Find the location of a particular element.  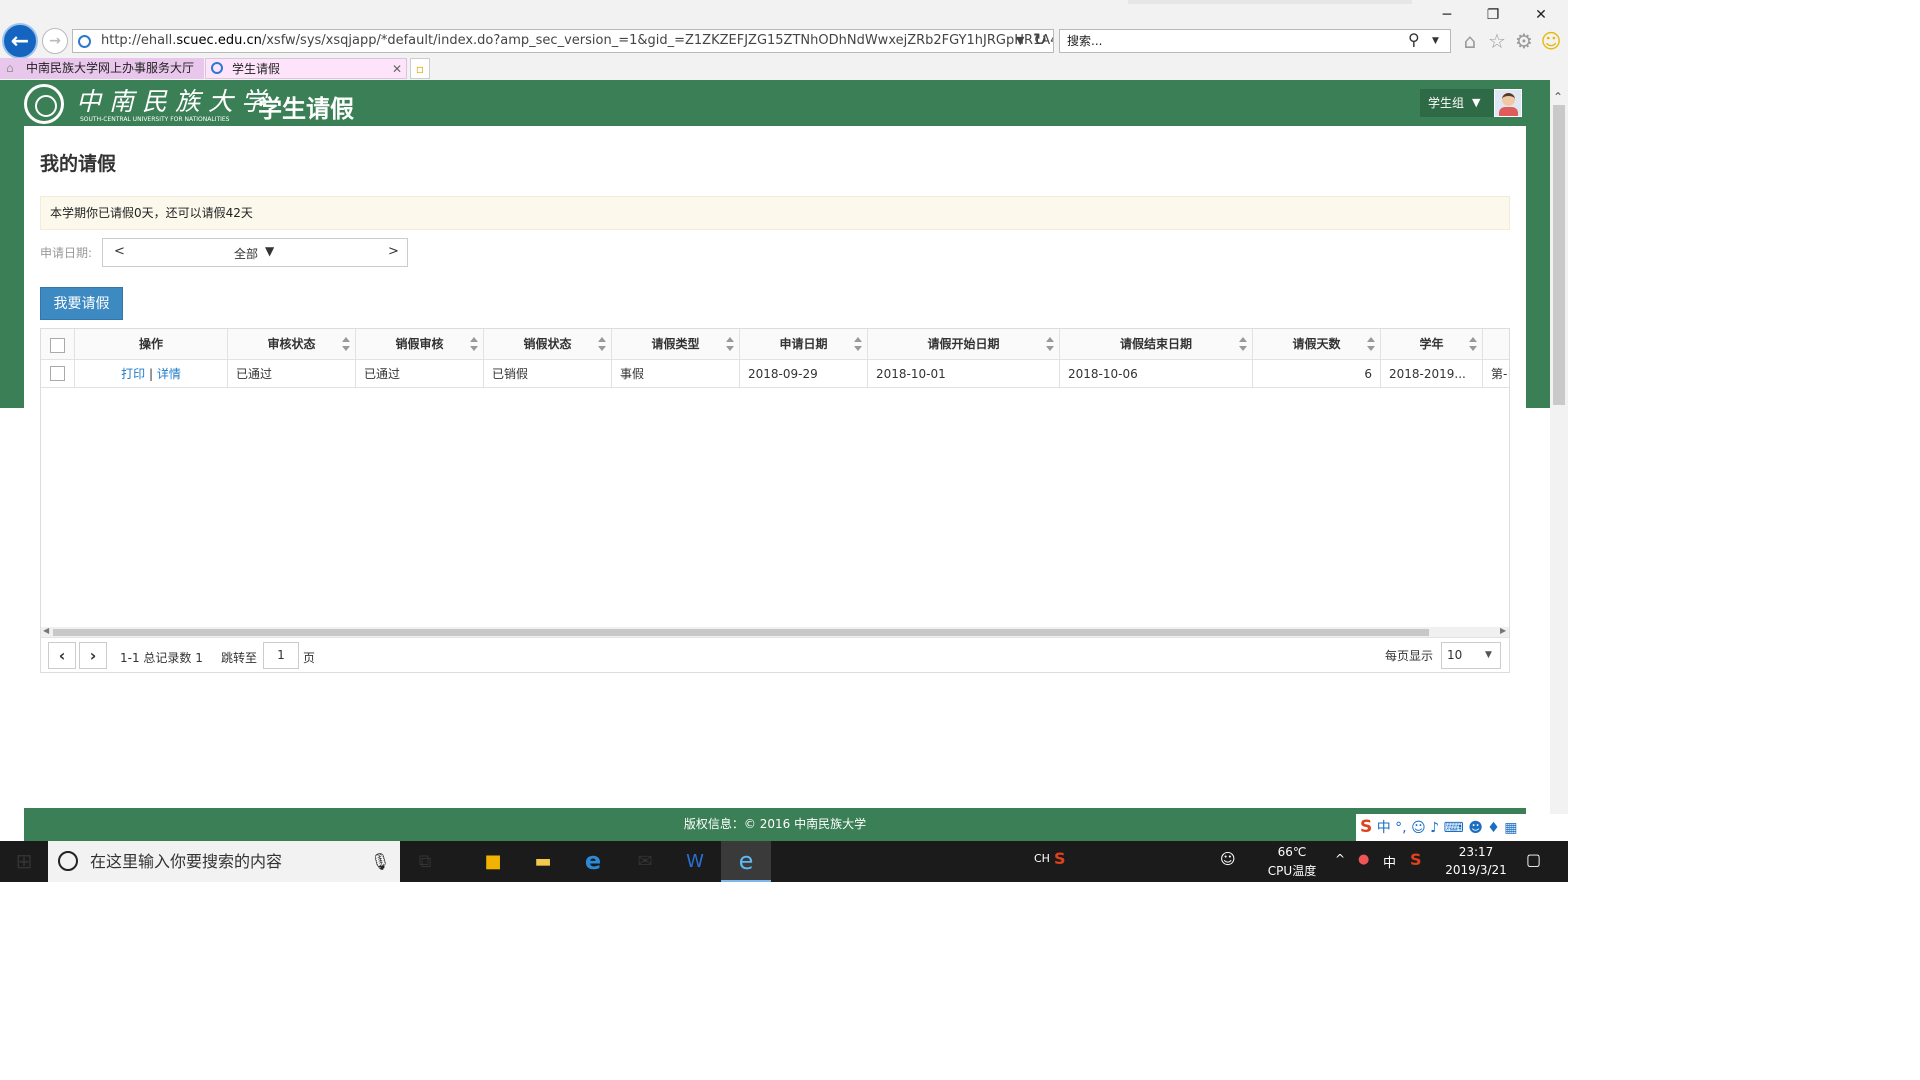

close-window-button: ✕ is located at coordinates (1541, 15).